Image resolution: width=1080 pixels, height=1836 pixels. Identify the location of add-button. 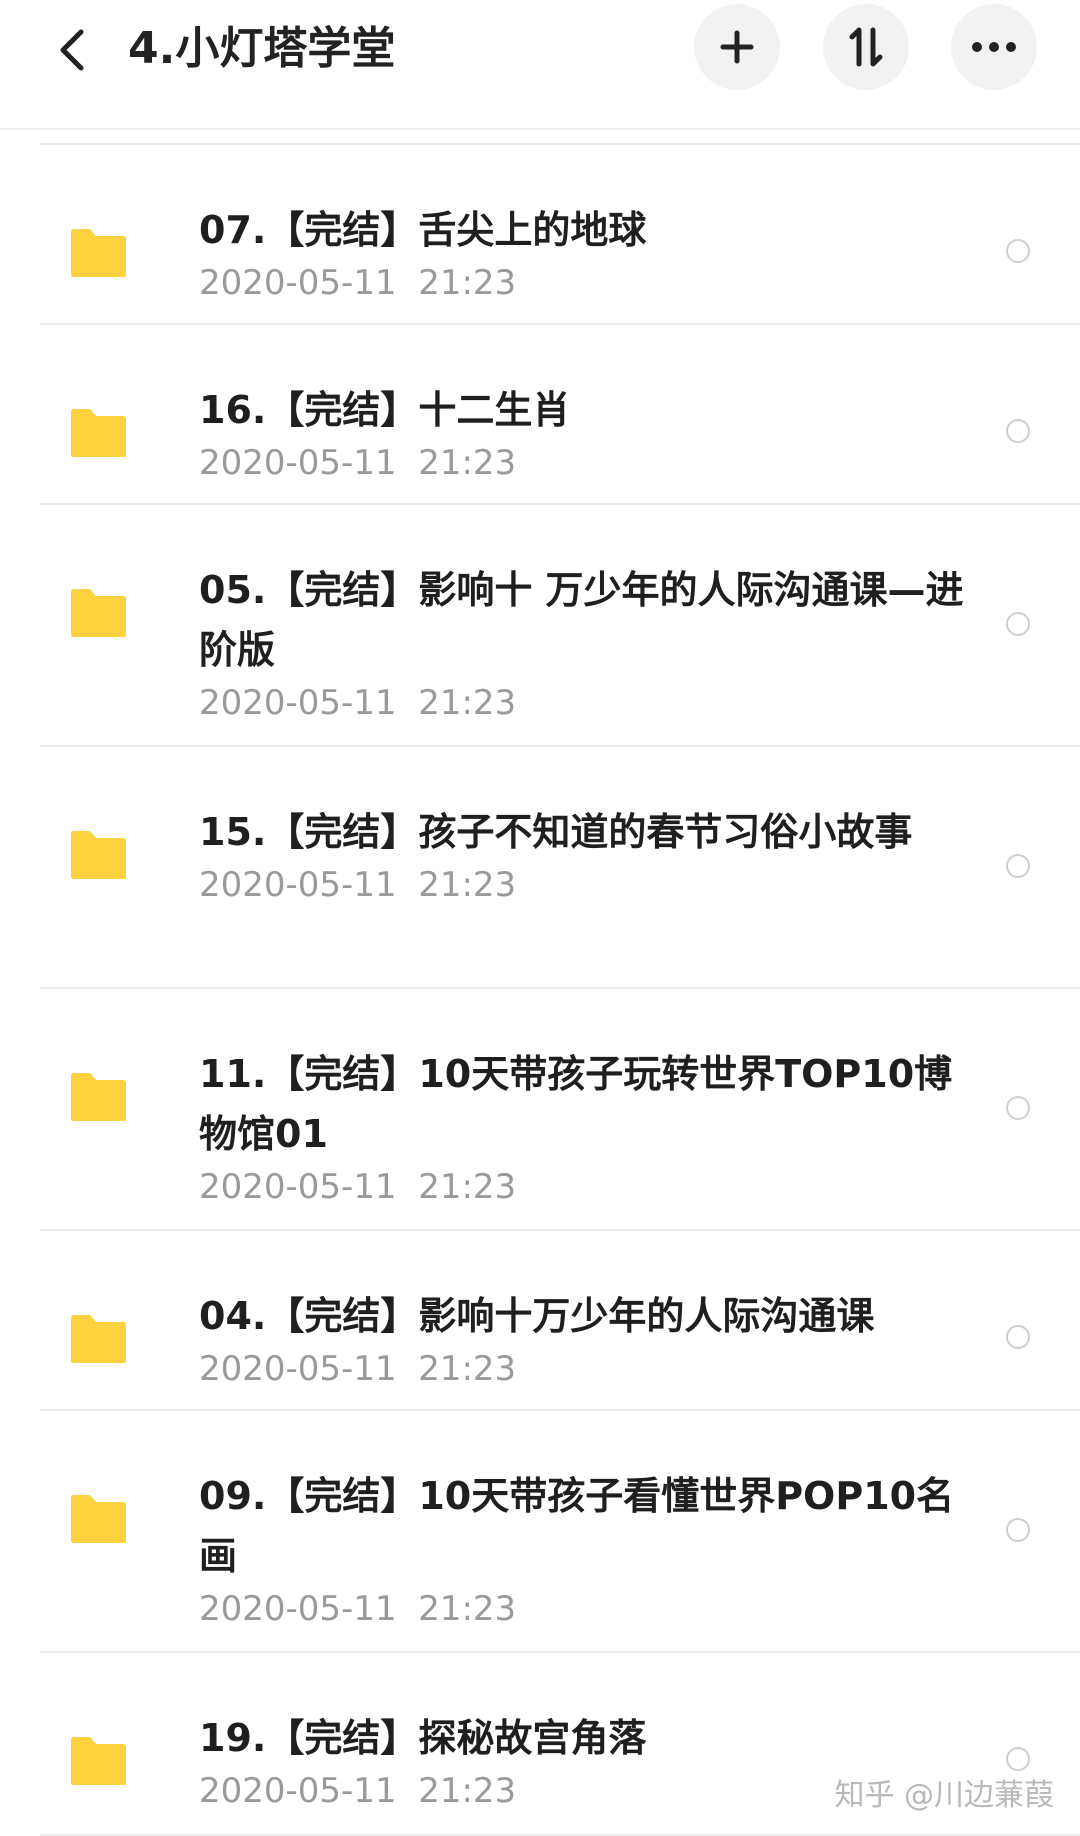
(737, 47).